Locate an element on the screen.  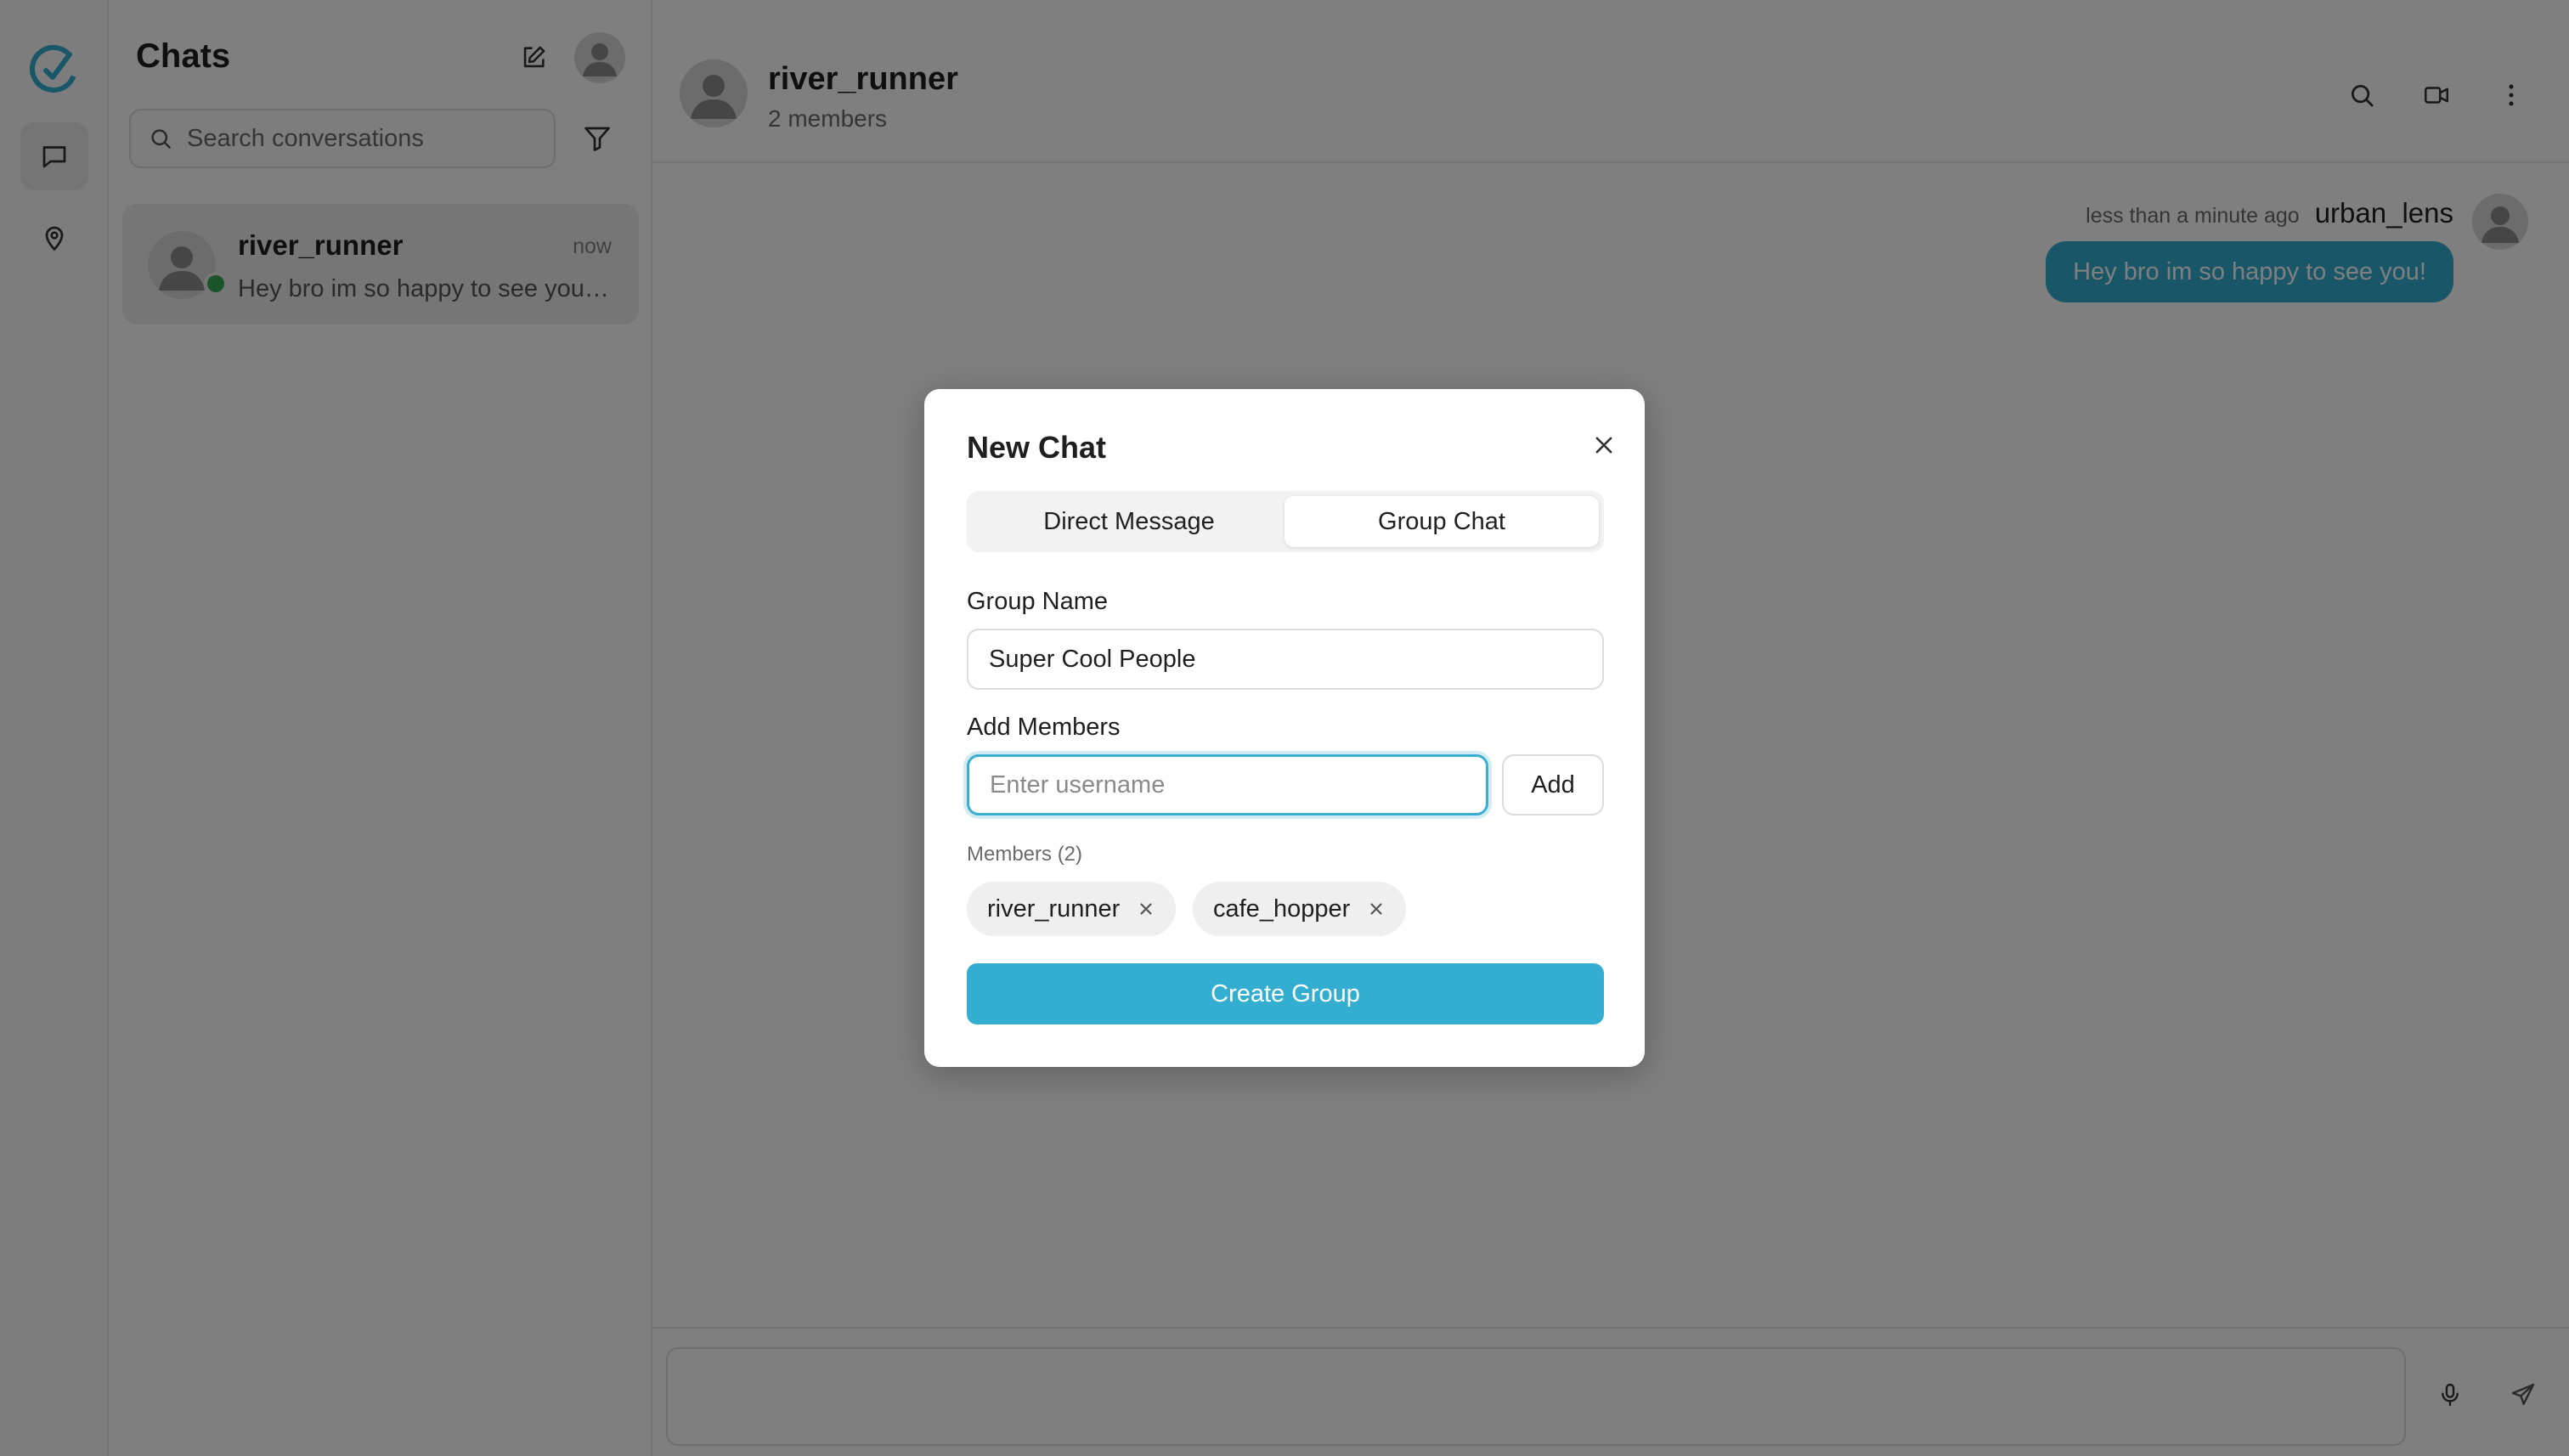
member-chip: river_runner is located at coordinates (1072, 909).